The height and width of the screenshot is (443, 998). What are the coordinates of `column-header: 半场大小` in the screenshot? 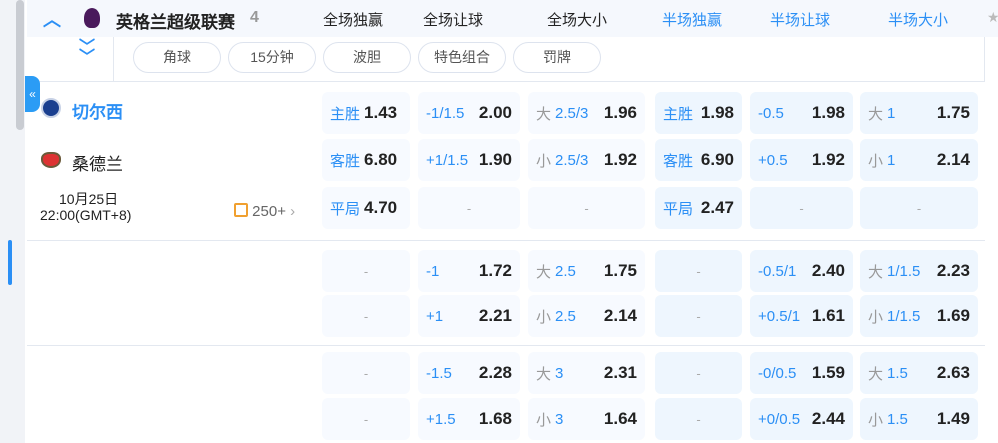 It's located at (918, 19).